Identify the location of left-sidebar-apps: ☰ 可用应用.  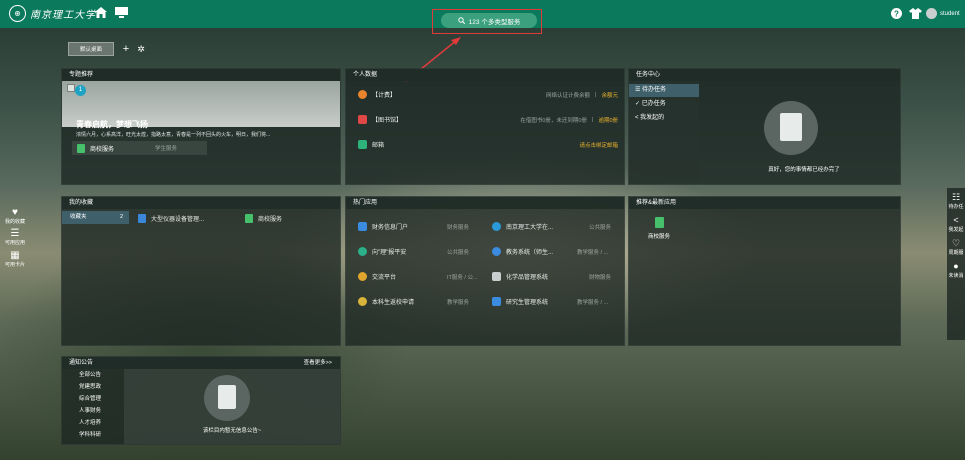
(15, 237).